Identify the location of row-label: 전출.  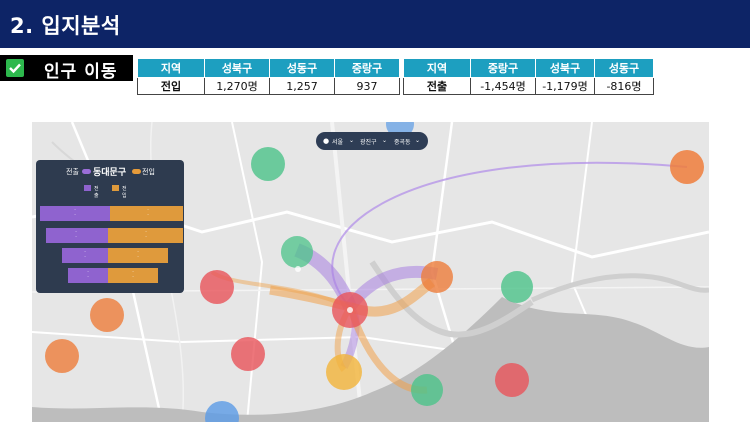
(437, 86).